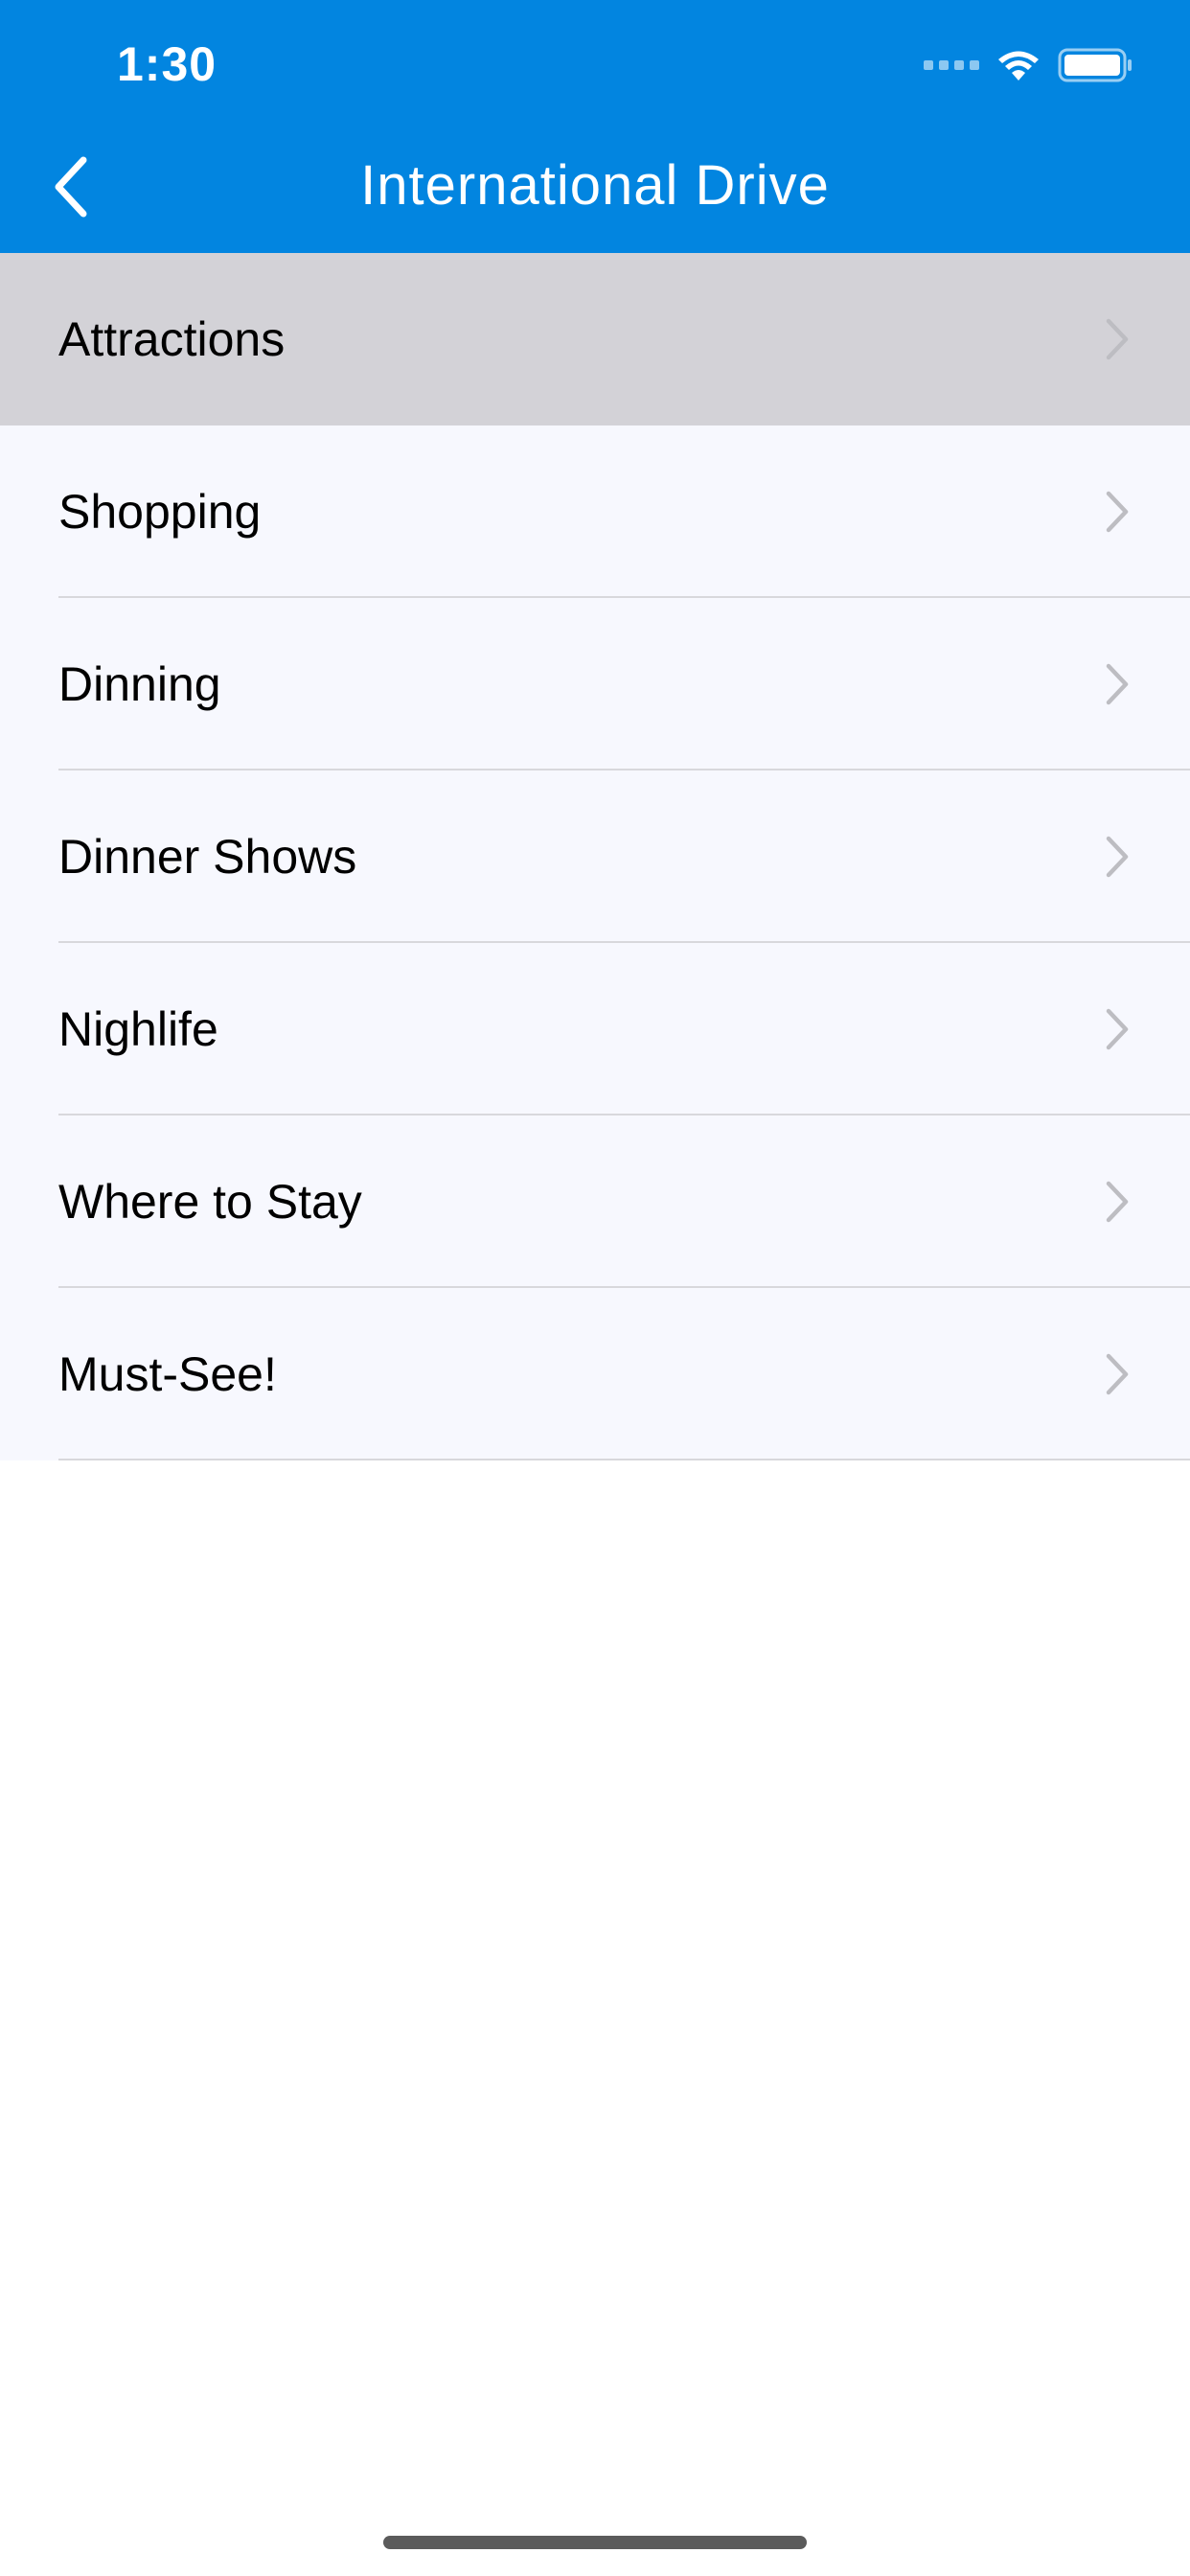  Describe the element at coordinates (952, 65) in the screenshot. I see `signal-dots-icon` at that location.